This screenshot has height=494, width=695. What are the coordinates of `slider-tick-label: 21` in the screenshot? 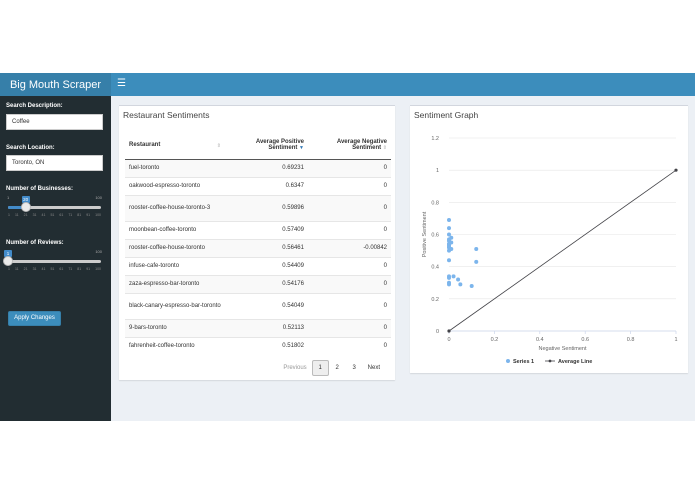 It's located at (25, 269).